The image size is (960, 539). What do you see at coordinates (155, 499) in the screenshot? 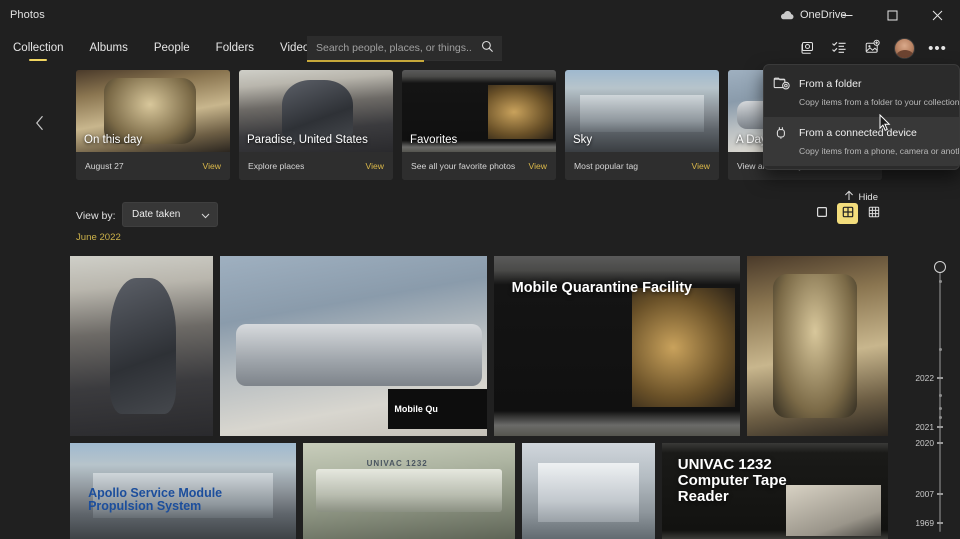
I see `photo-caption-text: Apollo Service Module Propulsion System` at bounding box center [155, 499].